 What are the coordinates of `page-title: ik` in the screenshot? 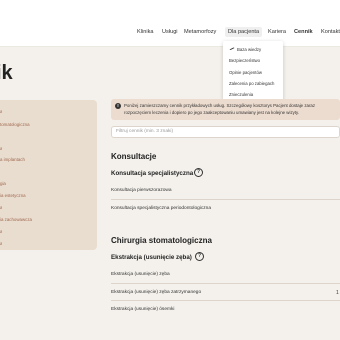 It's located at (6, 73).